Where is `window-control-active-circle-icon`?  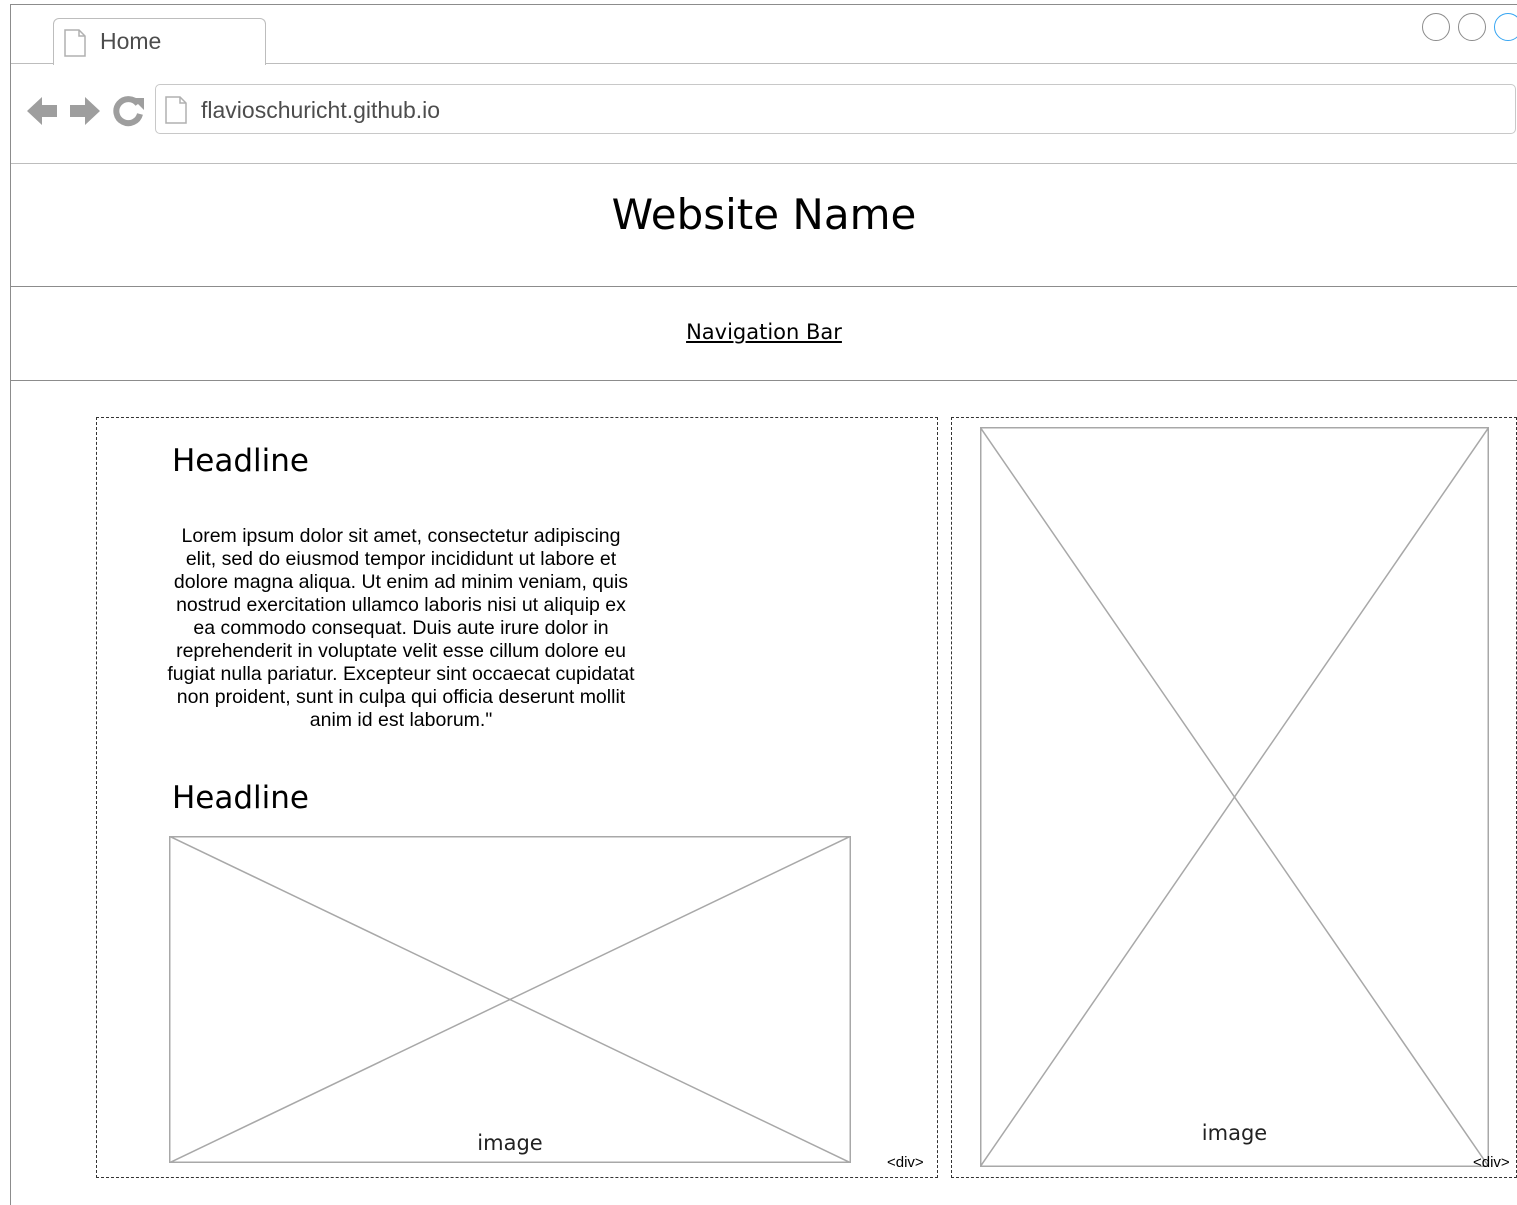
window-control-active-circle-icon is located at coordinates (1505, 27).